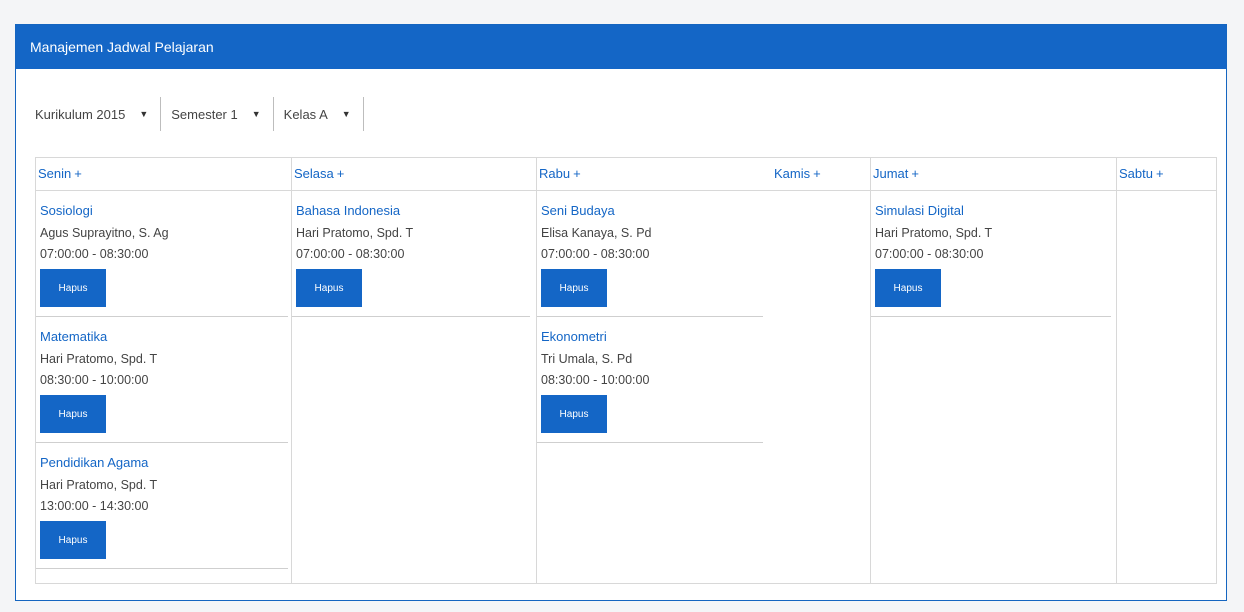 This screenshot has width=1244, height=612. Describe the element at coordinates (94, 506) in the screenshot. I see `time-range: 13:00:00 - 14:30:00` at that location.